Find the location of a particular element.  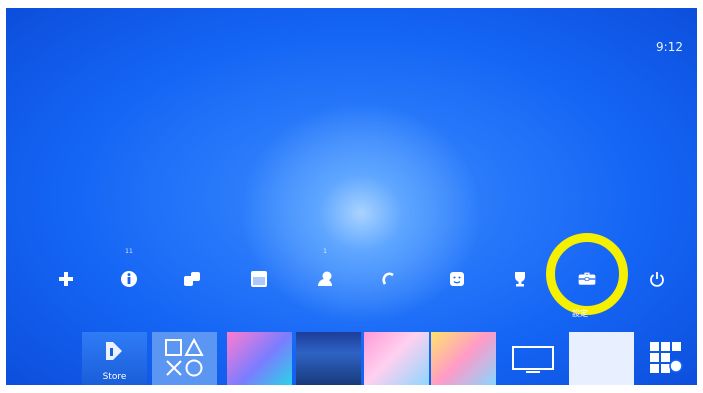

party-item: 1 is located at coordinates (325, 268).